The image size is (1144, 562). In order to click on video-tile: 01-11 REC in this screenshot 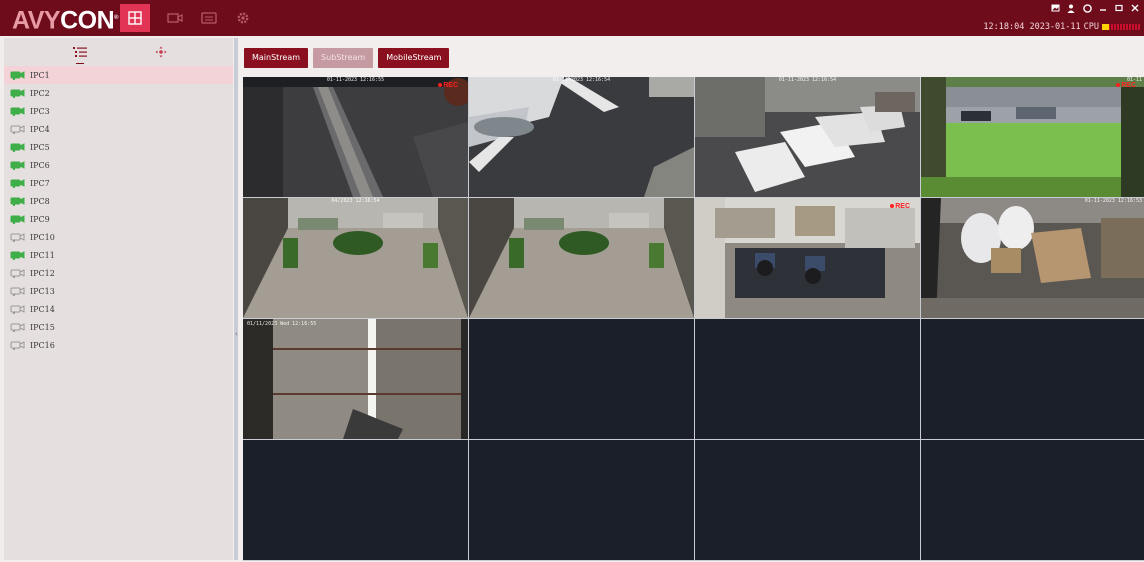, I will do `click(1032, 137)`.